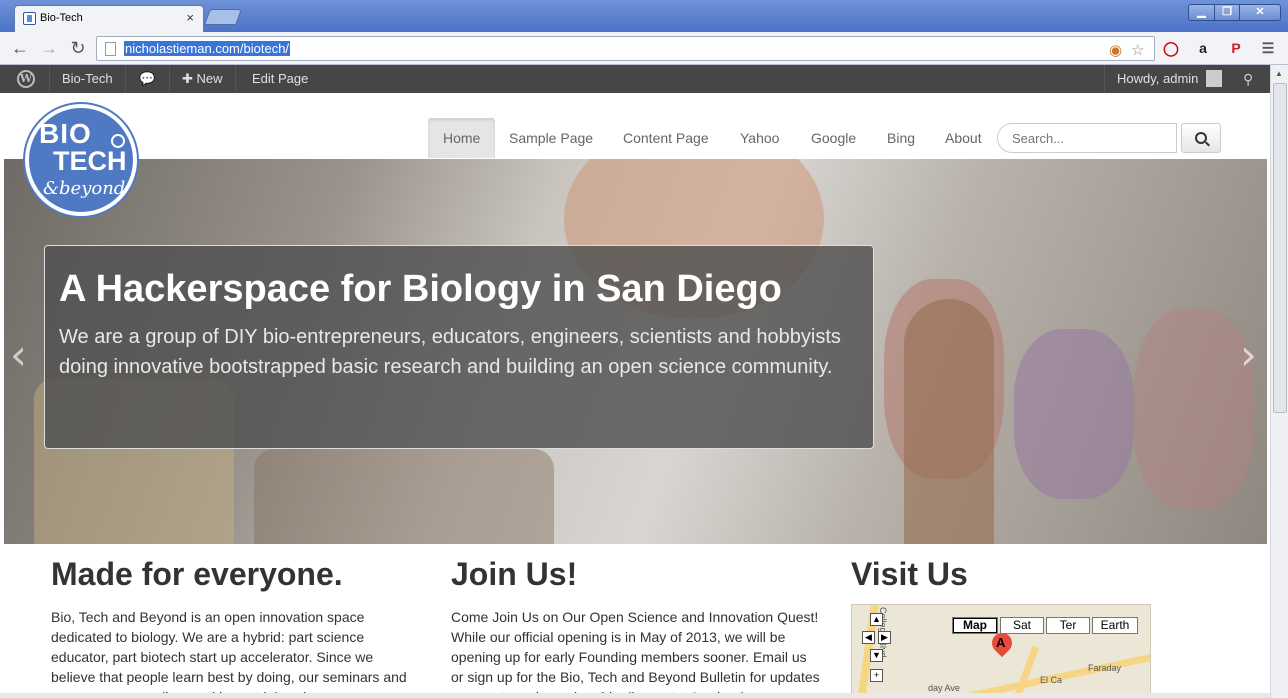  I want to click on close-window-button: ✕, so click(1260, 12).